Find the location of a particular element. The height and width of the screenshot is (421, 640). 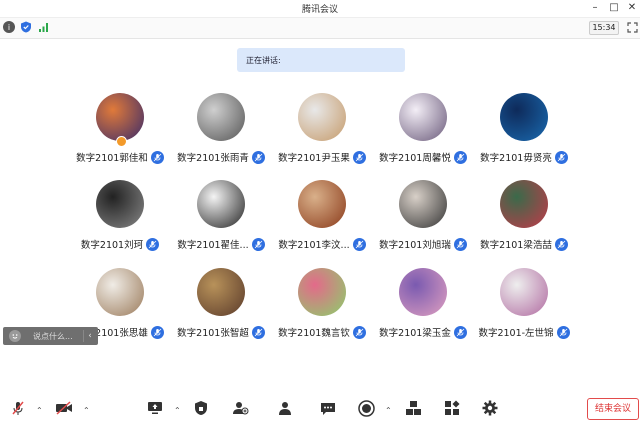

breakout-rooms-icon is located at coordinates (413, 408).